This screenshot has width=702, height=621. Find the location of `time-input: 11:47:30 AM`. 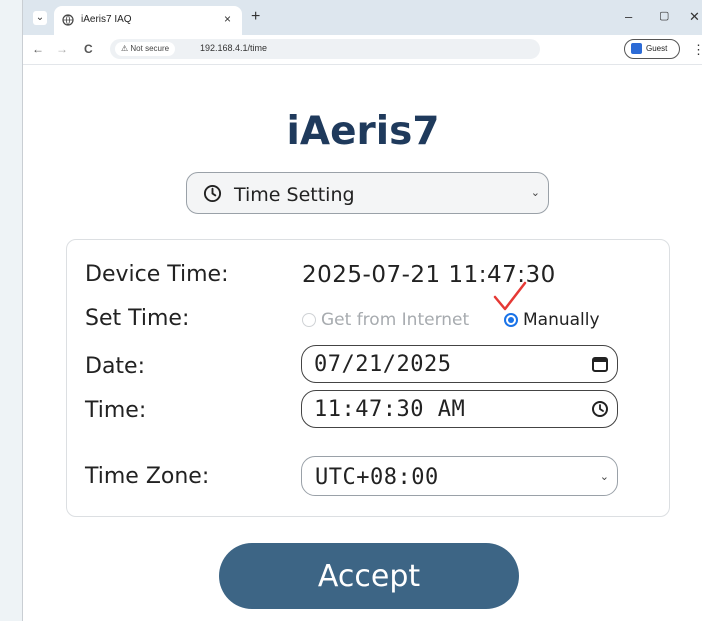

time-input: 11:47:30 AM is located at coordinates (459, 409).